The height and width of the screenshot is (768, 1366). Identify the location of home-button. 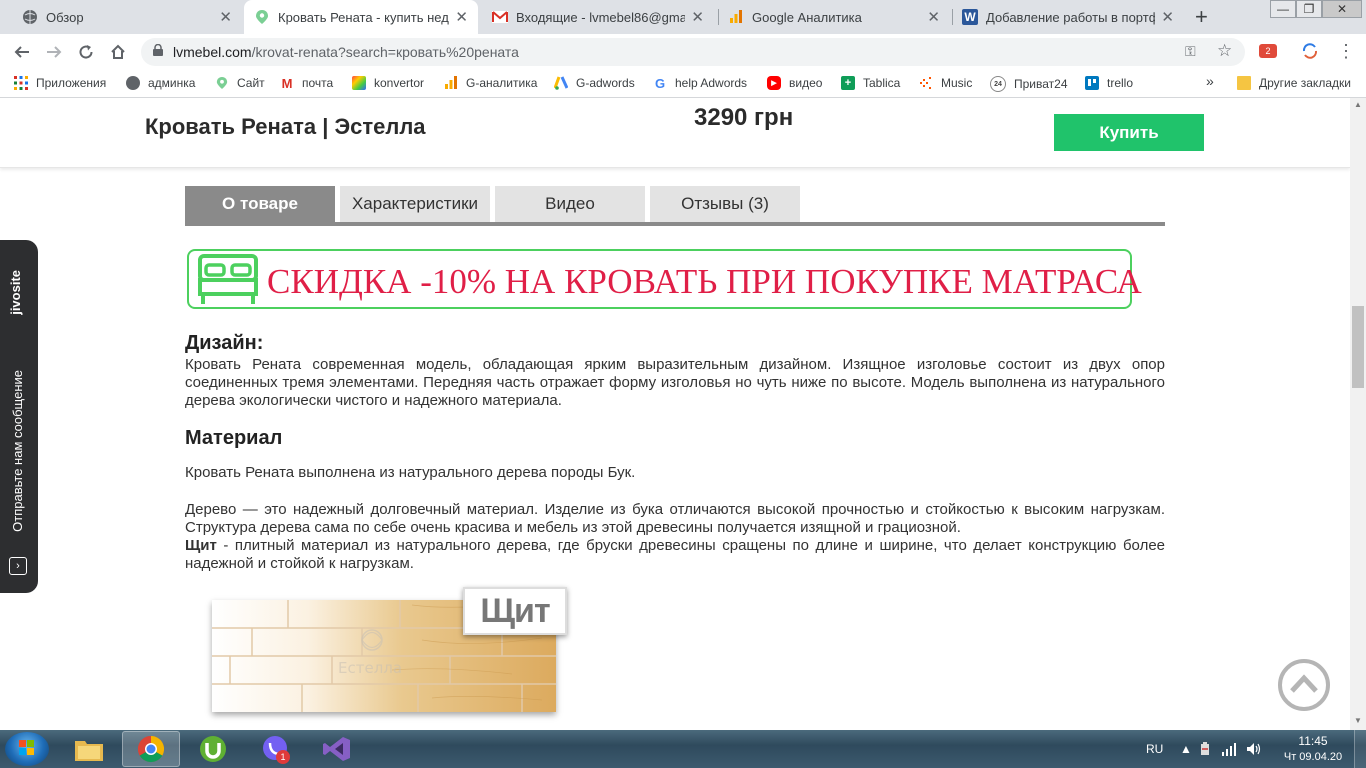
(118, 52).